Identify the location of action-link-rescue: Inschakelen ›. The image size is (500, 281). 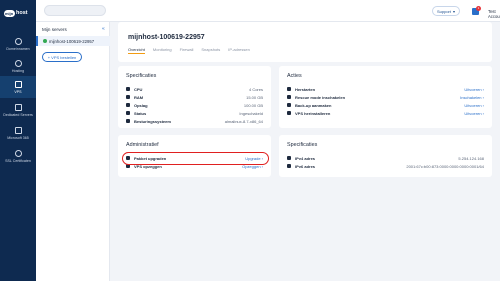
(472, 97).